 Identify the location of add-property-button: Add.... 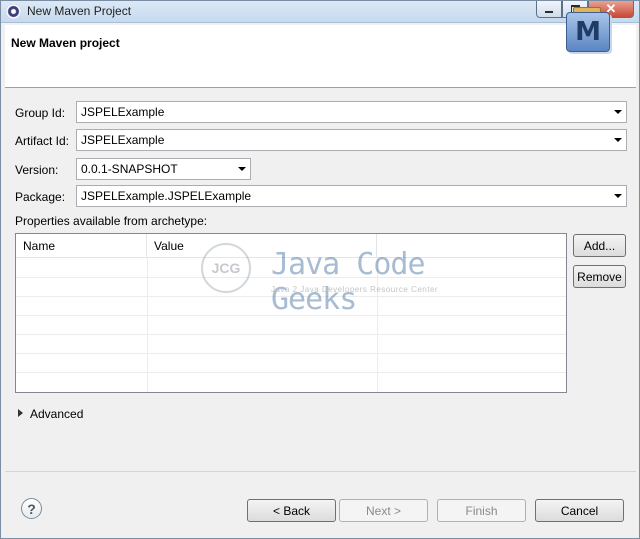
(599, 245).